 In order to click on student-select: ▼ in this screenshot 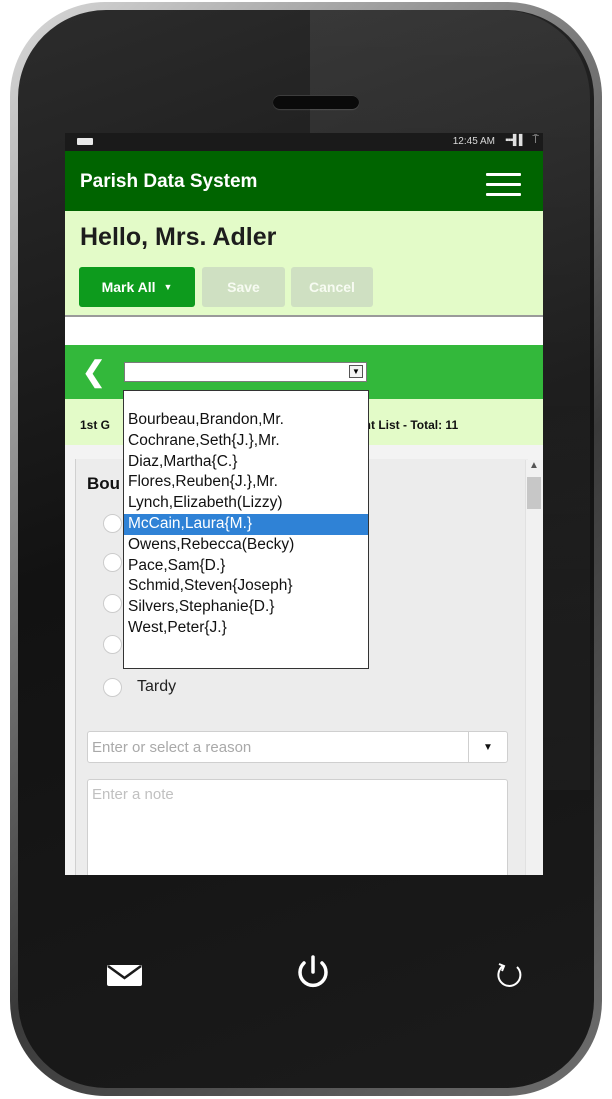, I will do `click(245, 372)`.